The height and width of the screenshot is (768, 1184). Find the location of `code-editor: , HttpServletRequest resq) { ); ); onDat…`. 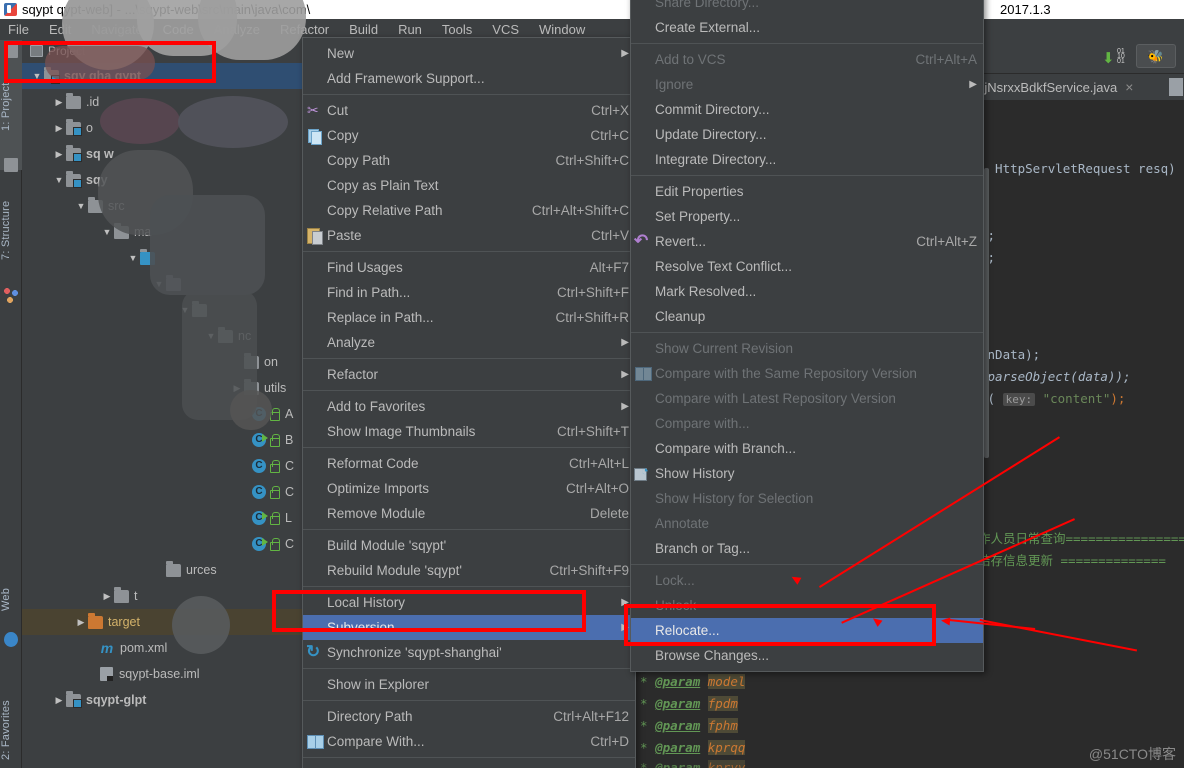

code-editor: , HttpServletRequest resq) { ); ); onDat… is located at coordinates (1084, 363).